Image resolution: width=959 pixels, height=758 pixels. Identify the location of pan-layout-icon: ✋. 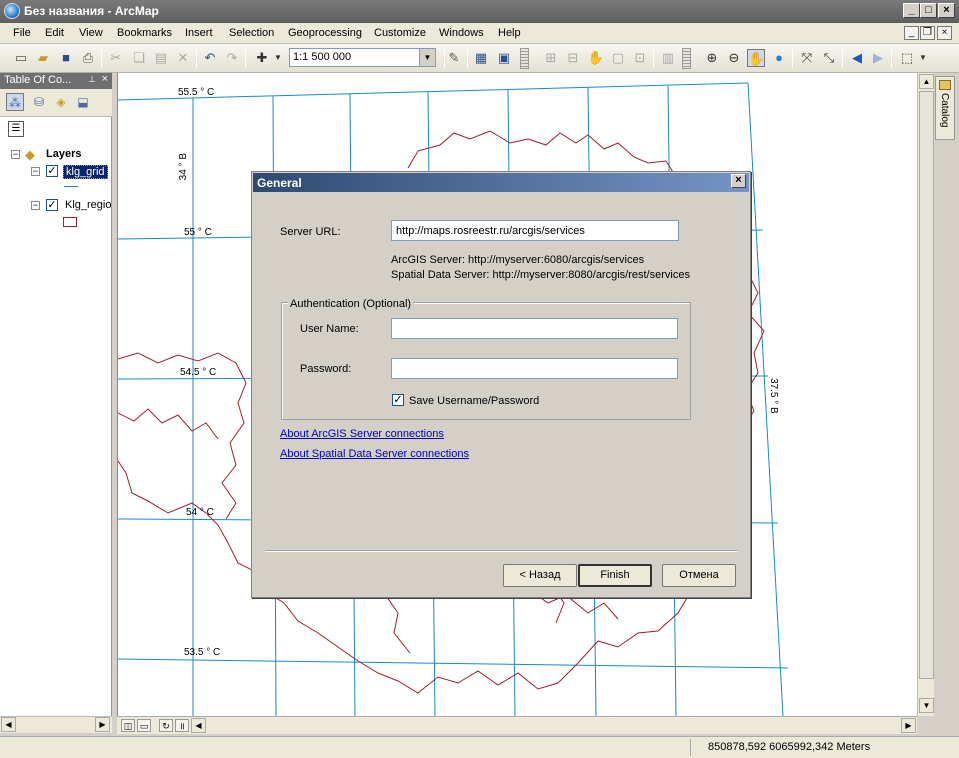
(596, 58).